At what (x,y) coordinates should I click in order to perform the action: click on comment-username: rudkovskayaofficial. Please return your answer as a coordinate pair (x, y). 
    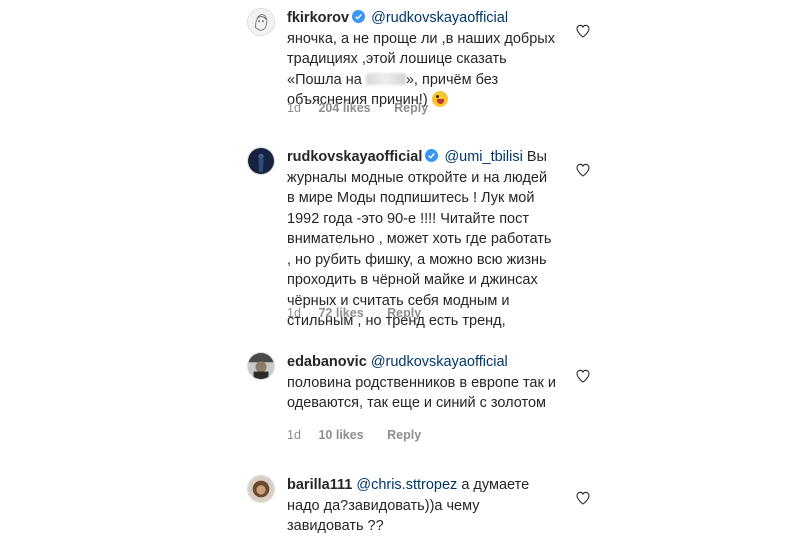
    Looking at the image, I should click on (354, 157).